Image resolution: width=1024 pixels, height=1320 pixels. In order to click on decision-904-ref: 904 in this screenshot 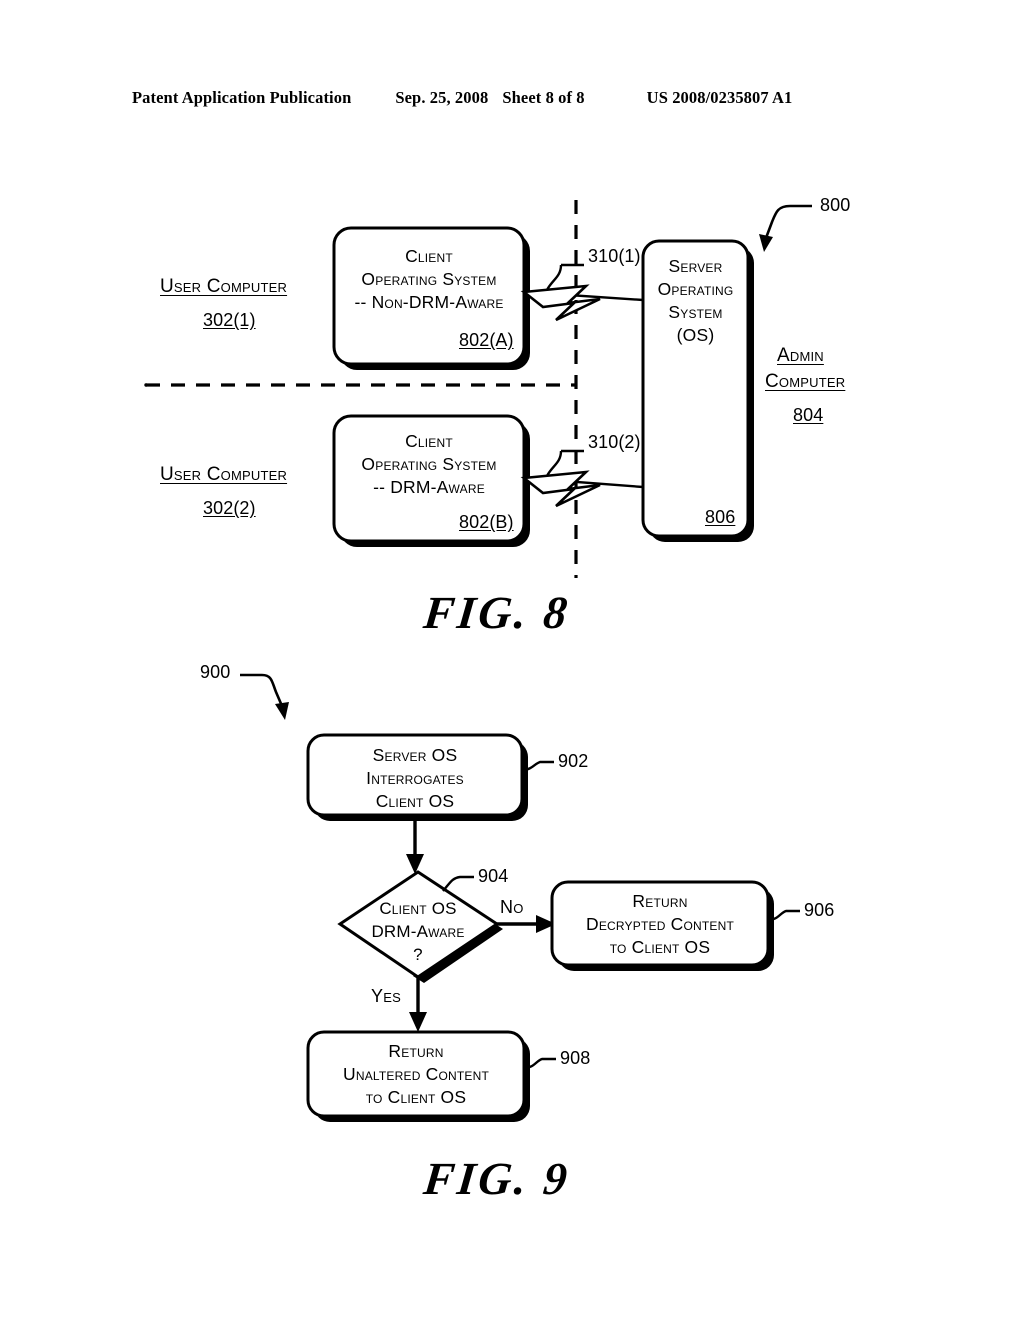, I will do `click(493, 876)`.